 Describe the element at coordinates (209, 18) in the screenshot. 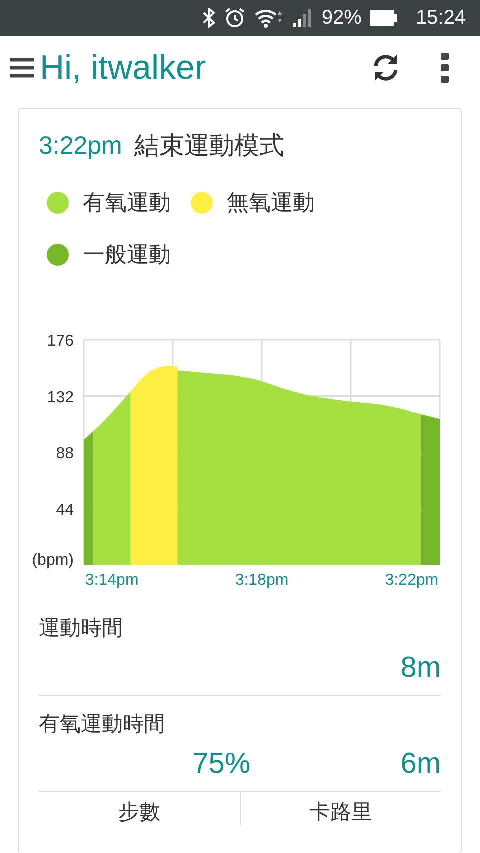

I see `bluetooth-icon` at that location.